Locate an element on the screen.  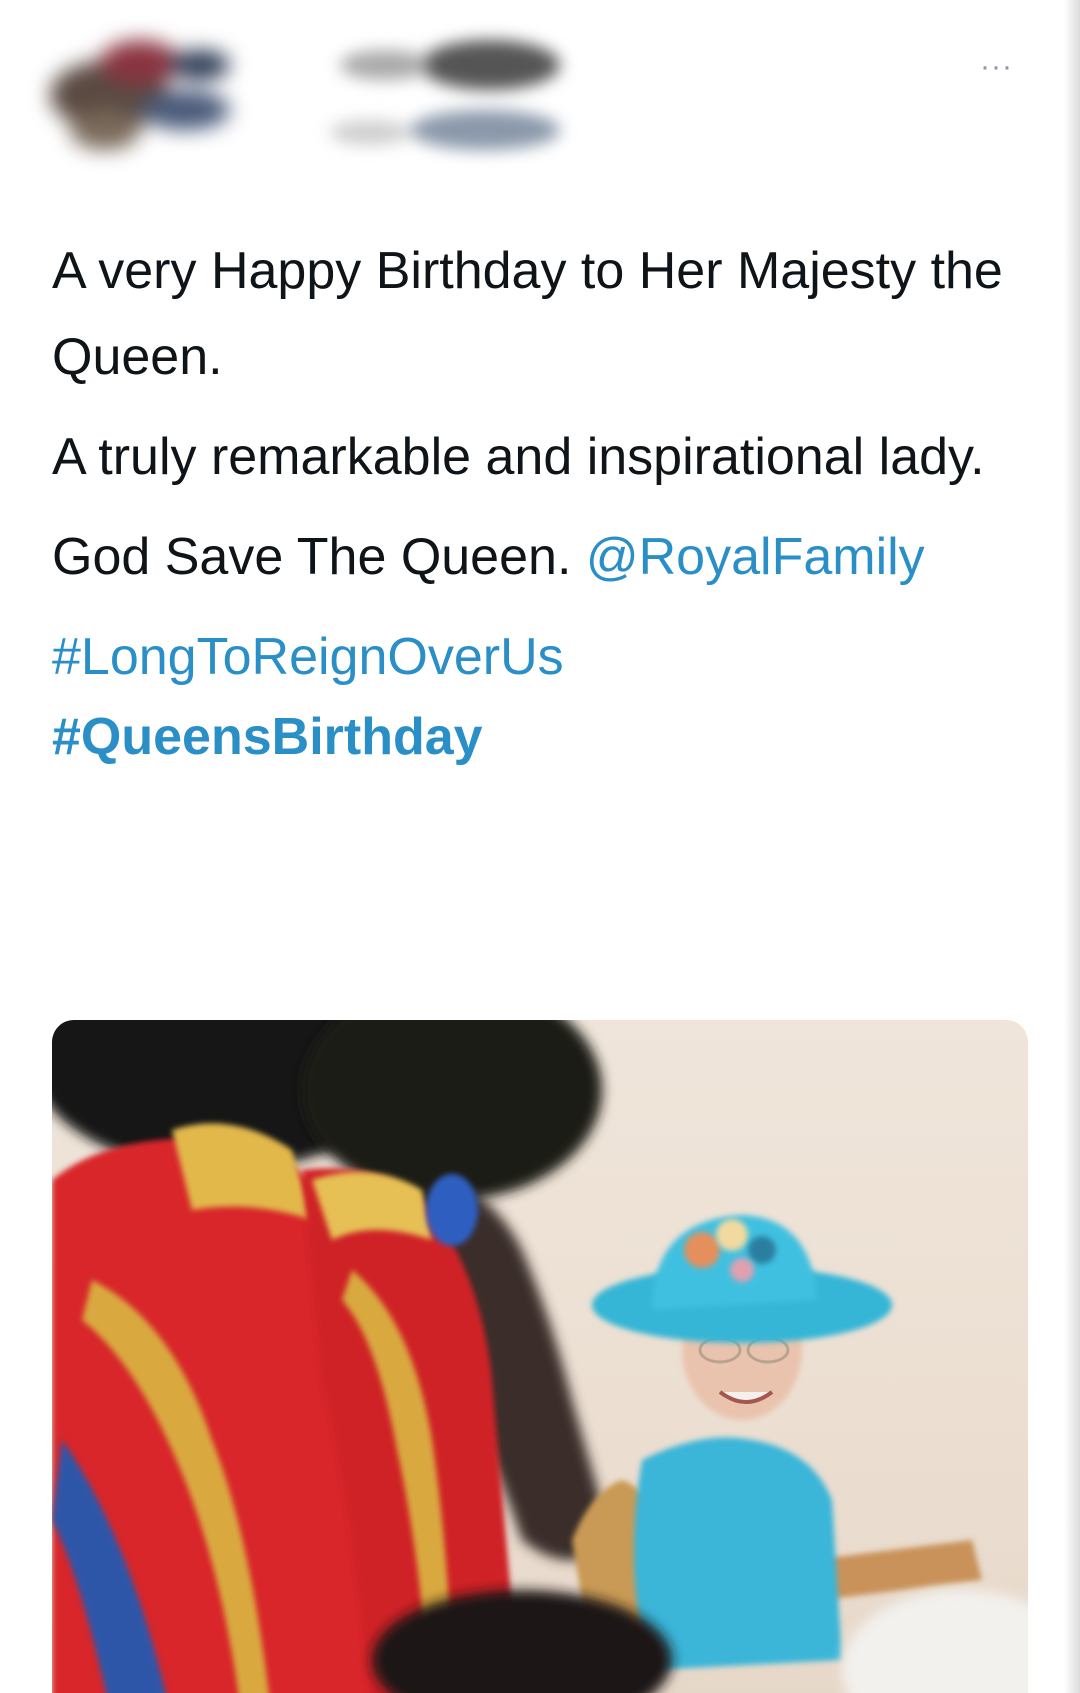
tweet-paragraph-3: God Save The Queen. @RoyalFamily is located at coordinates (532, 557).